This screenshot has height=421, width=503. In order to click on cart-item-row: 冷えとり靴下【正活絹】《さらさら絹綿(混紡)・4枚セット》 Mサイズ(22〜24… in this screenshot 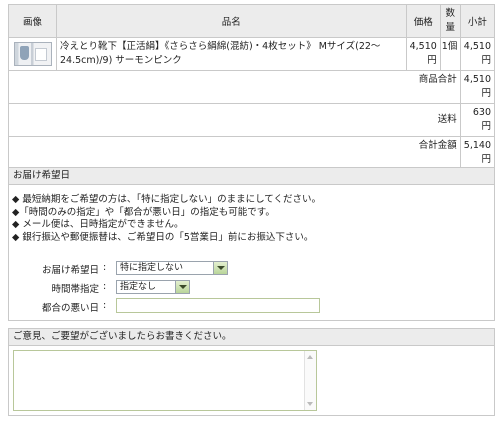, I will do `click(252, 54)`.